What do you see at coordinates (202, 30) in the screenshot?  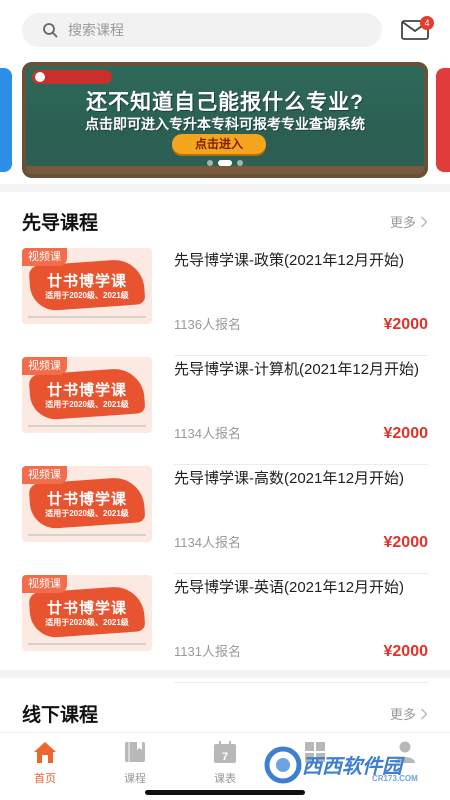 I see `search-bar: 搜索课程` at bounding box center [202, 30].